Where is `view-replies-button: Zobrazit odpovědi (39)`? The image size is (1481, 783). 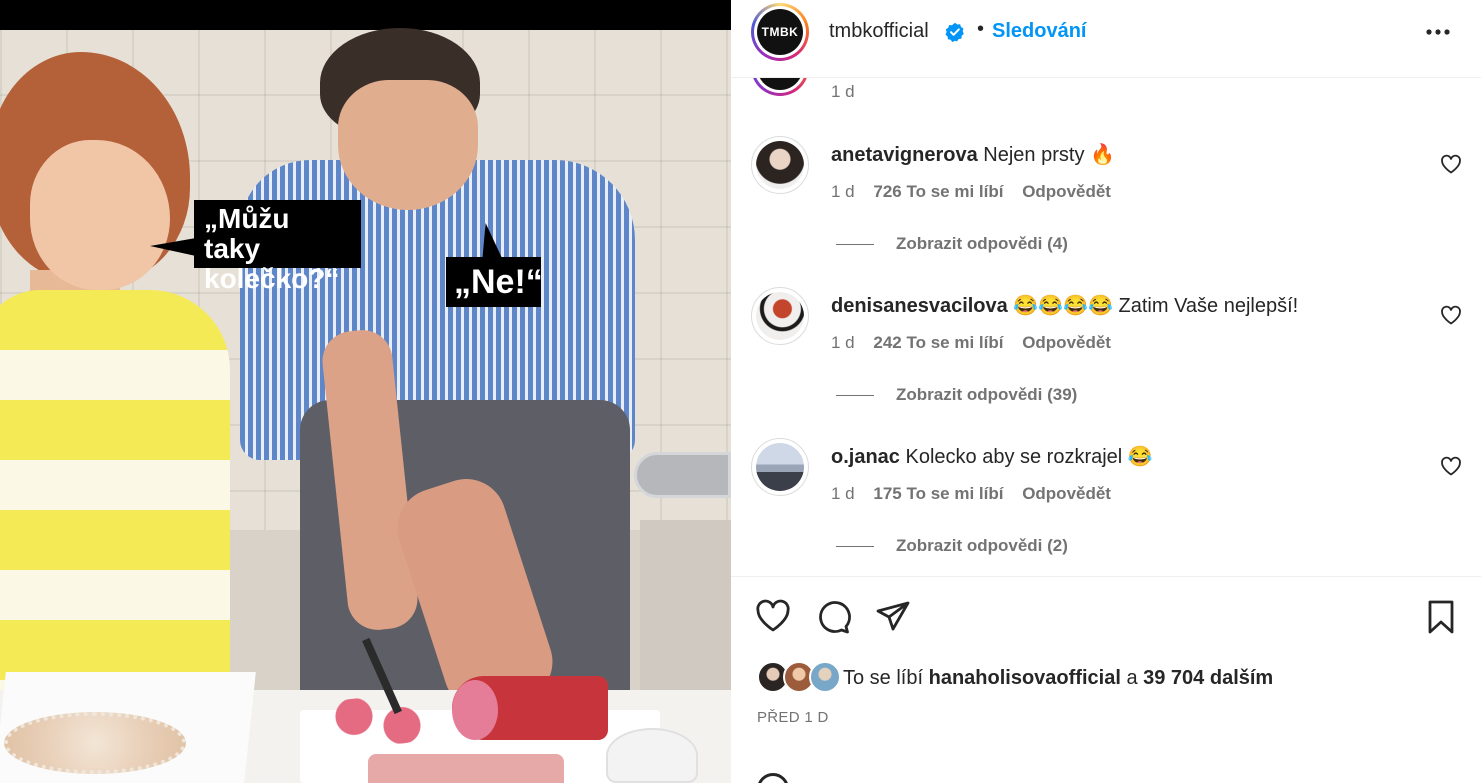 view-replies-button: Zobrazit odpovědi (39) is located at coordinates (956, 395).